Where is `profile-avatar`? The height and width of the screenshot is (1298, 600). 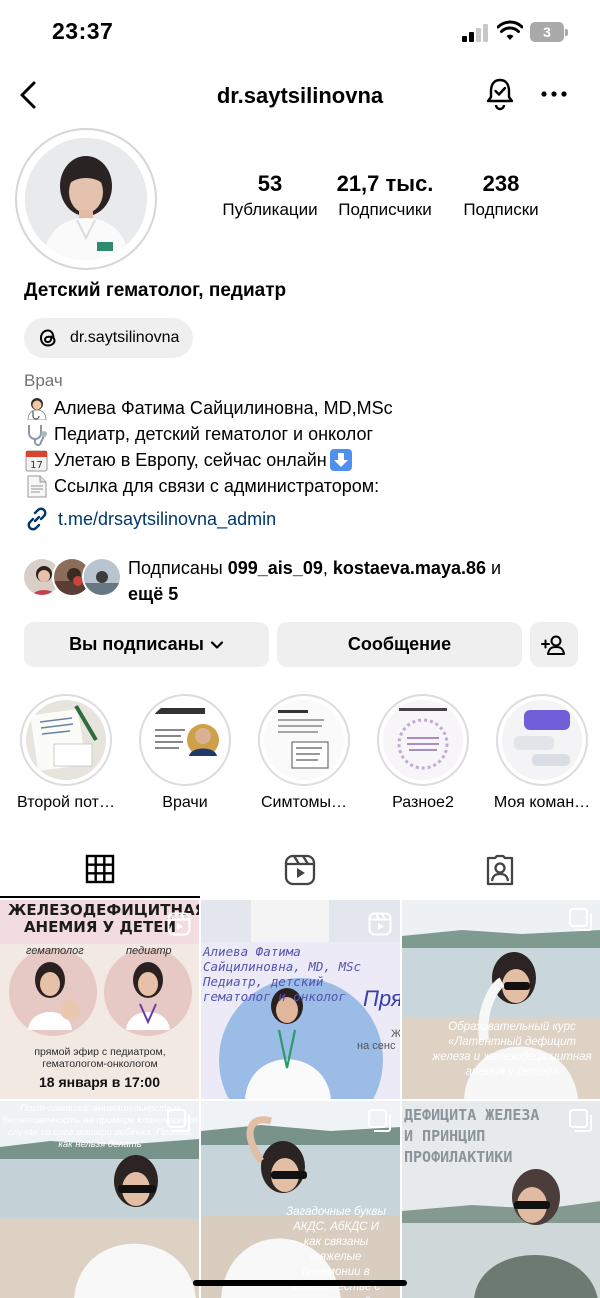 profile-avatar is located at coordinates (86, 199).